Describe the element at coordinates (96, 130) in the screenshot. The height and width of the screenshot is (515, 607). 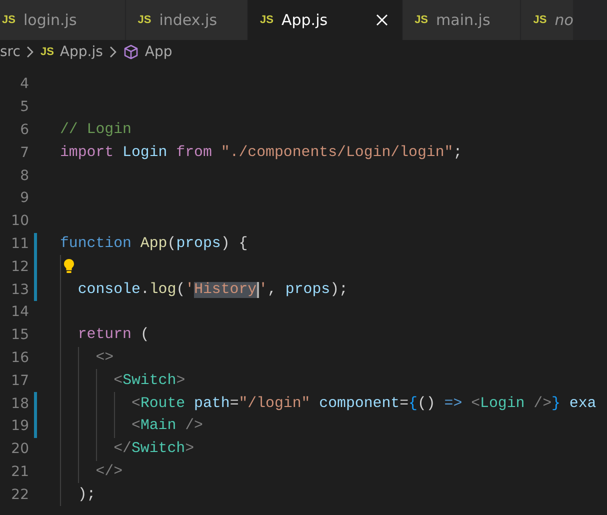
I see `code-line: // Login` at that location.